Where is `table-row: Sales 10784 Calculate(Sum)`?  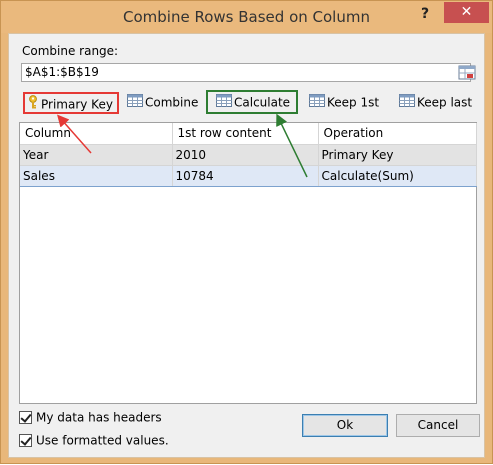 table-row: Sales 10784 Calculate(Sum) is located at coordinates (248, 175).